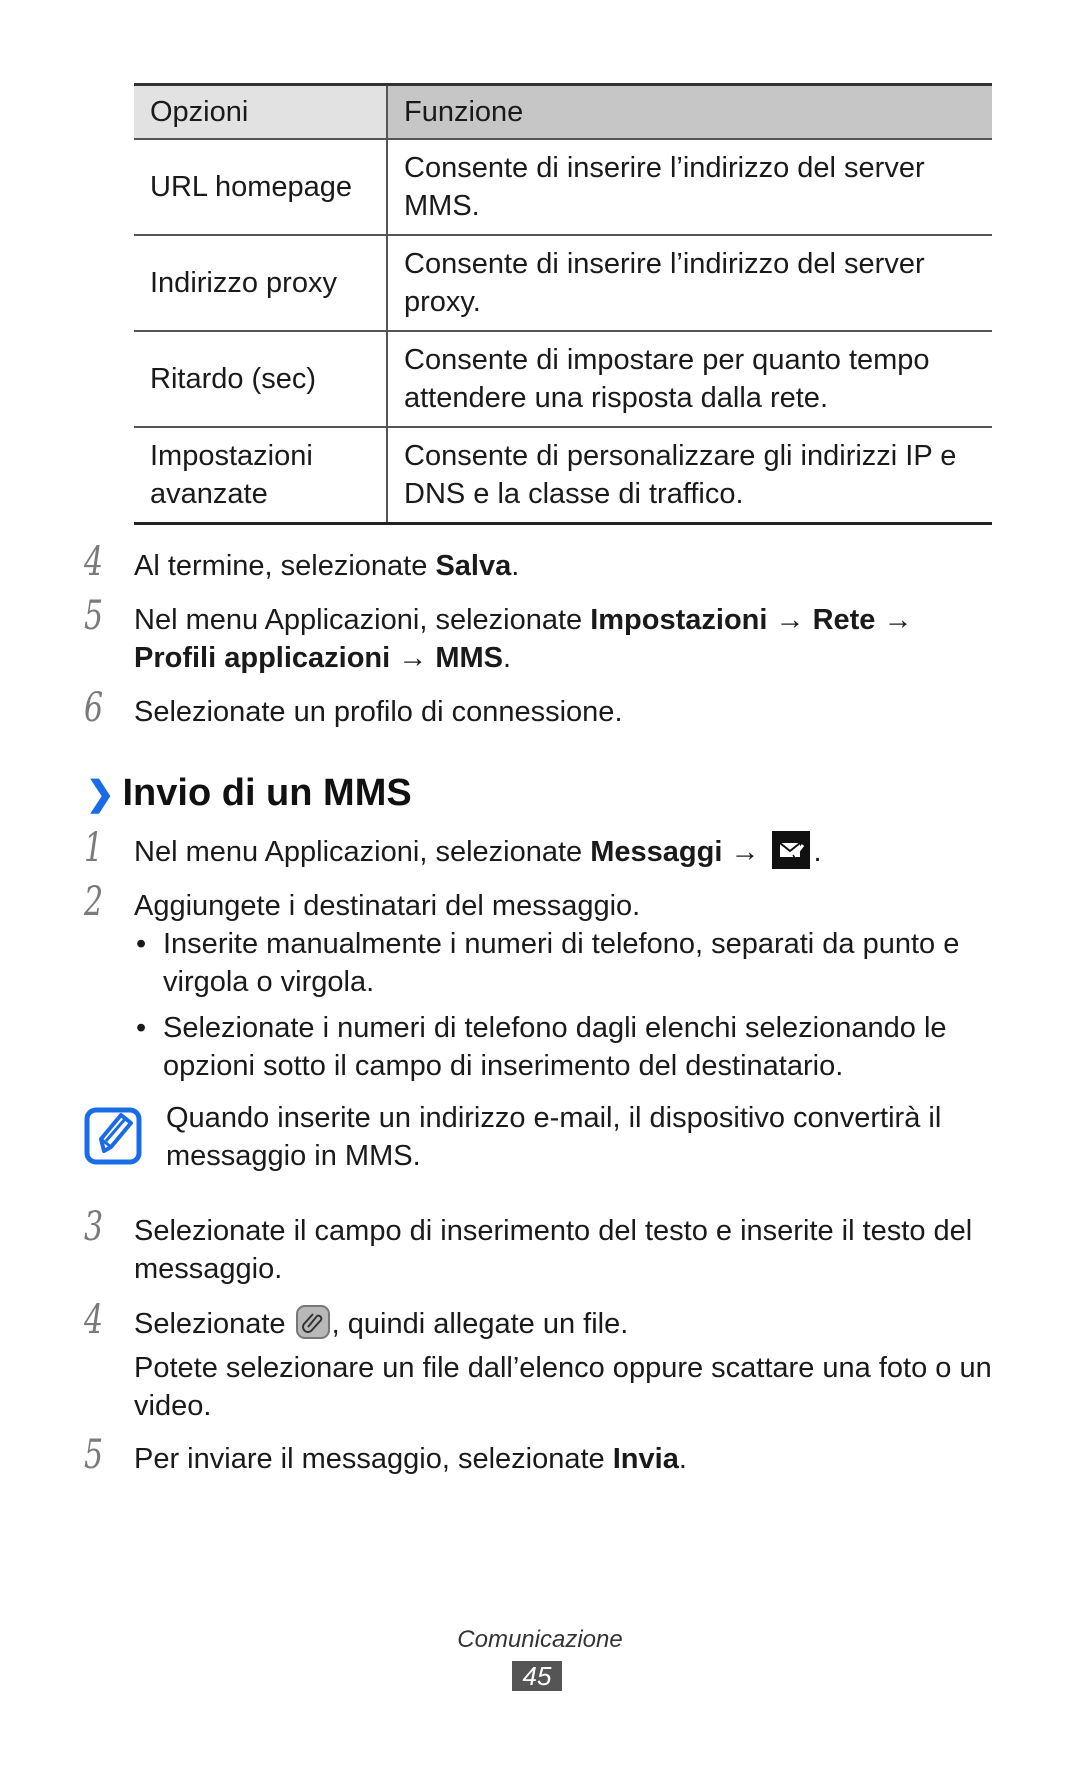  Describe the element at coordinates (94, 708) in the screenshot. I see `step-number: 6` at that location.